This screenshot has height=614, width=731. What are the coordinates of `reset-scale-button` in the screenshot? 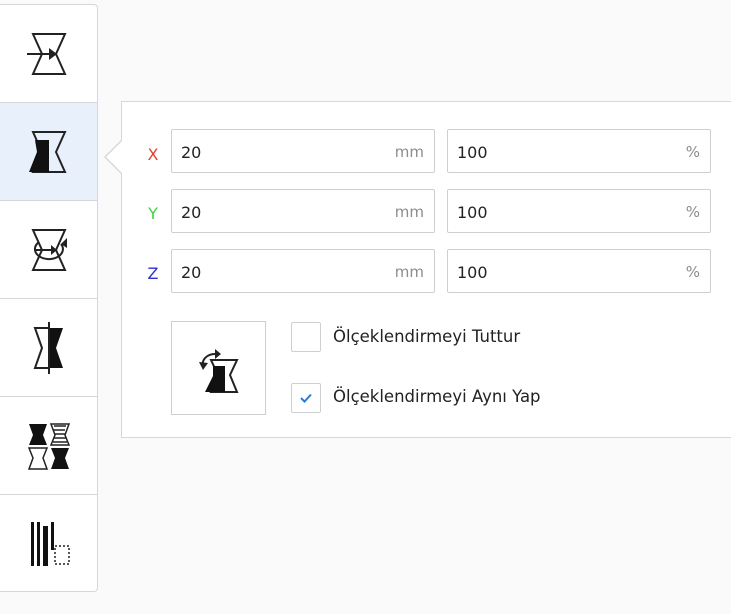 It's located at (218, 368).